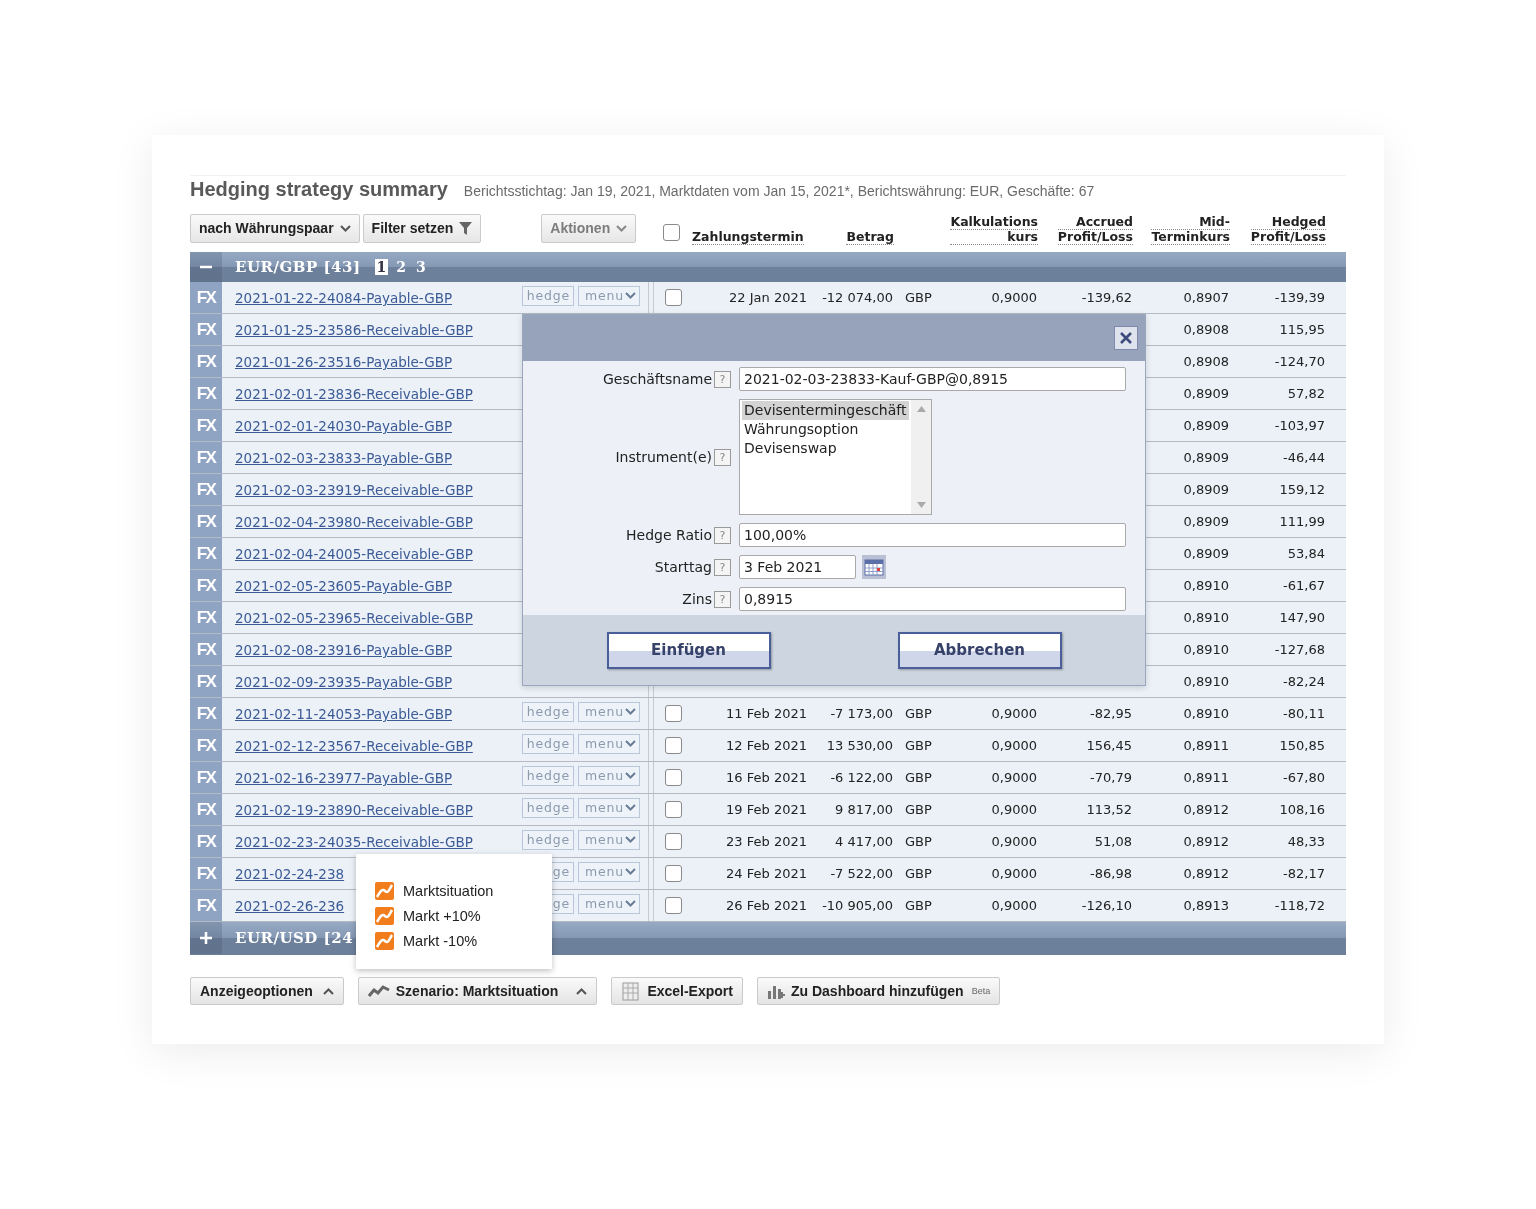  What do you see at coordinates (859, 745) in the screenshot?
I see `table-cell-text: 13 530,00` at bounding box center [859, 745].